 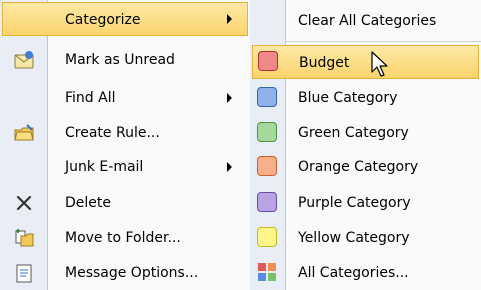 What do you see at coordinates (324, 63) in the screenshot?
I see `submenu-item-label: Budget` at bounding box center [324, 63].